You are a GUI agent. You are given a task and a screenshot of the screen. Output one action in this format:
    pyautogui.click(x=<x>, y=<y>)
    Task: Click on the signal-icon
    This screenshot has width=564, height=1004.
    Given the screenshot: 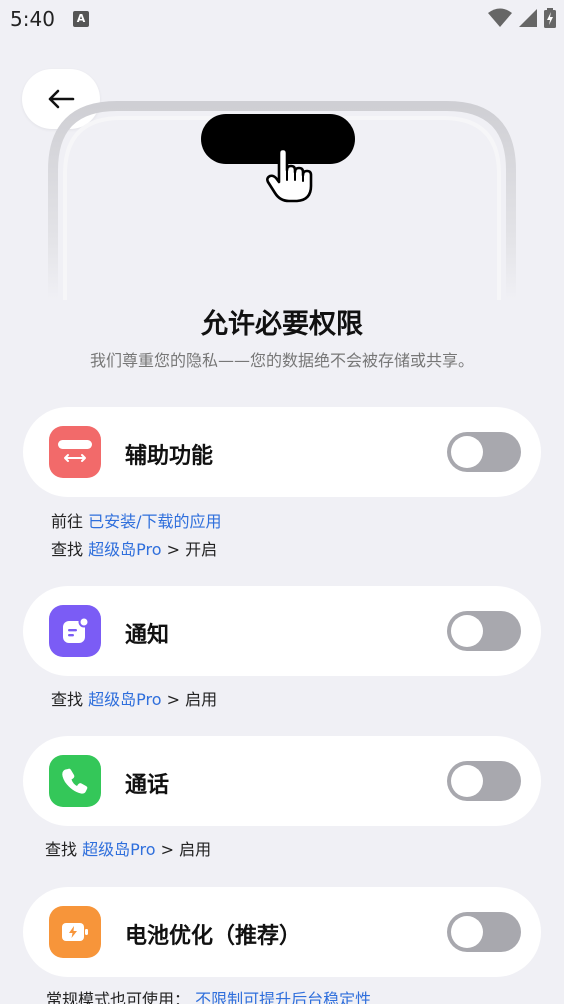 What is the action you would take?
    pyautogui.click(x=528, y=18)
    